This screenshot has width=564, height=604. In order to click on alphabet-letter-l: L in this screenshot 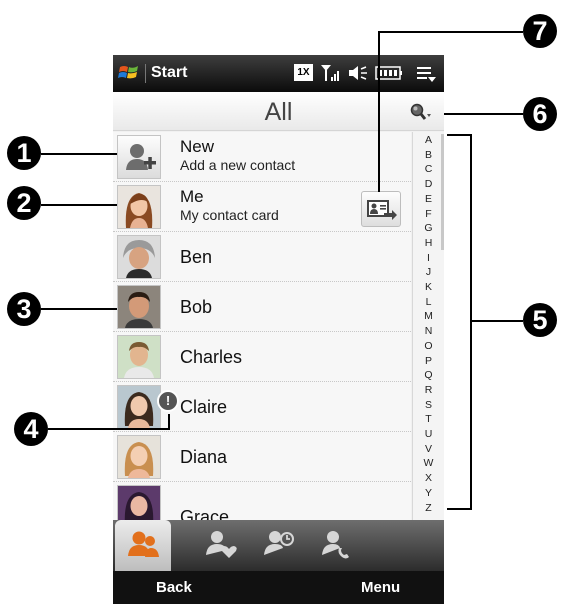, I will do `click(428, 302)`.